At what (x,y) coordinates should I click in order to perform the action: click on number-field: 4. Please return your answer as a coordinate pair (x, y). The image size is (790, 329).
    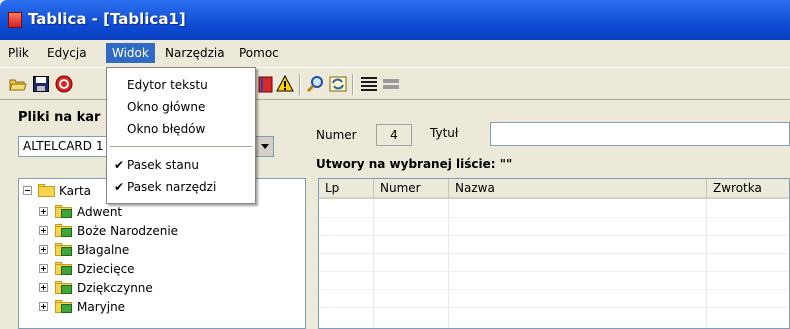
    Looking at the image, I should click on (394, 135).